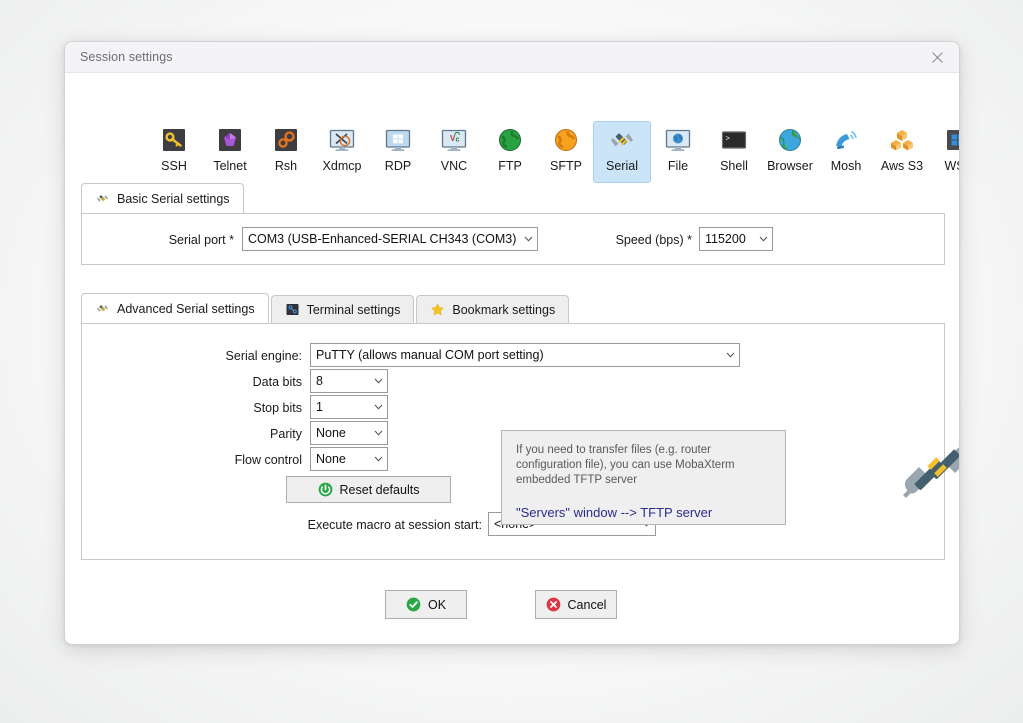 This screenshot has width=1023, height=723. I want to click on session-type-wsl: WSL, so click(944, 152).